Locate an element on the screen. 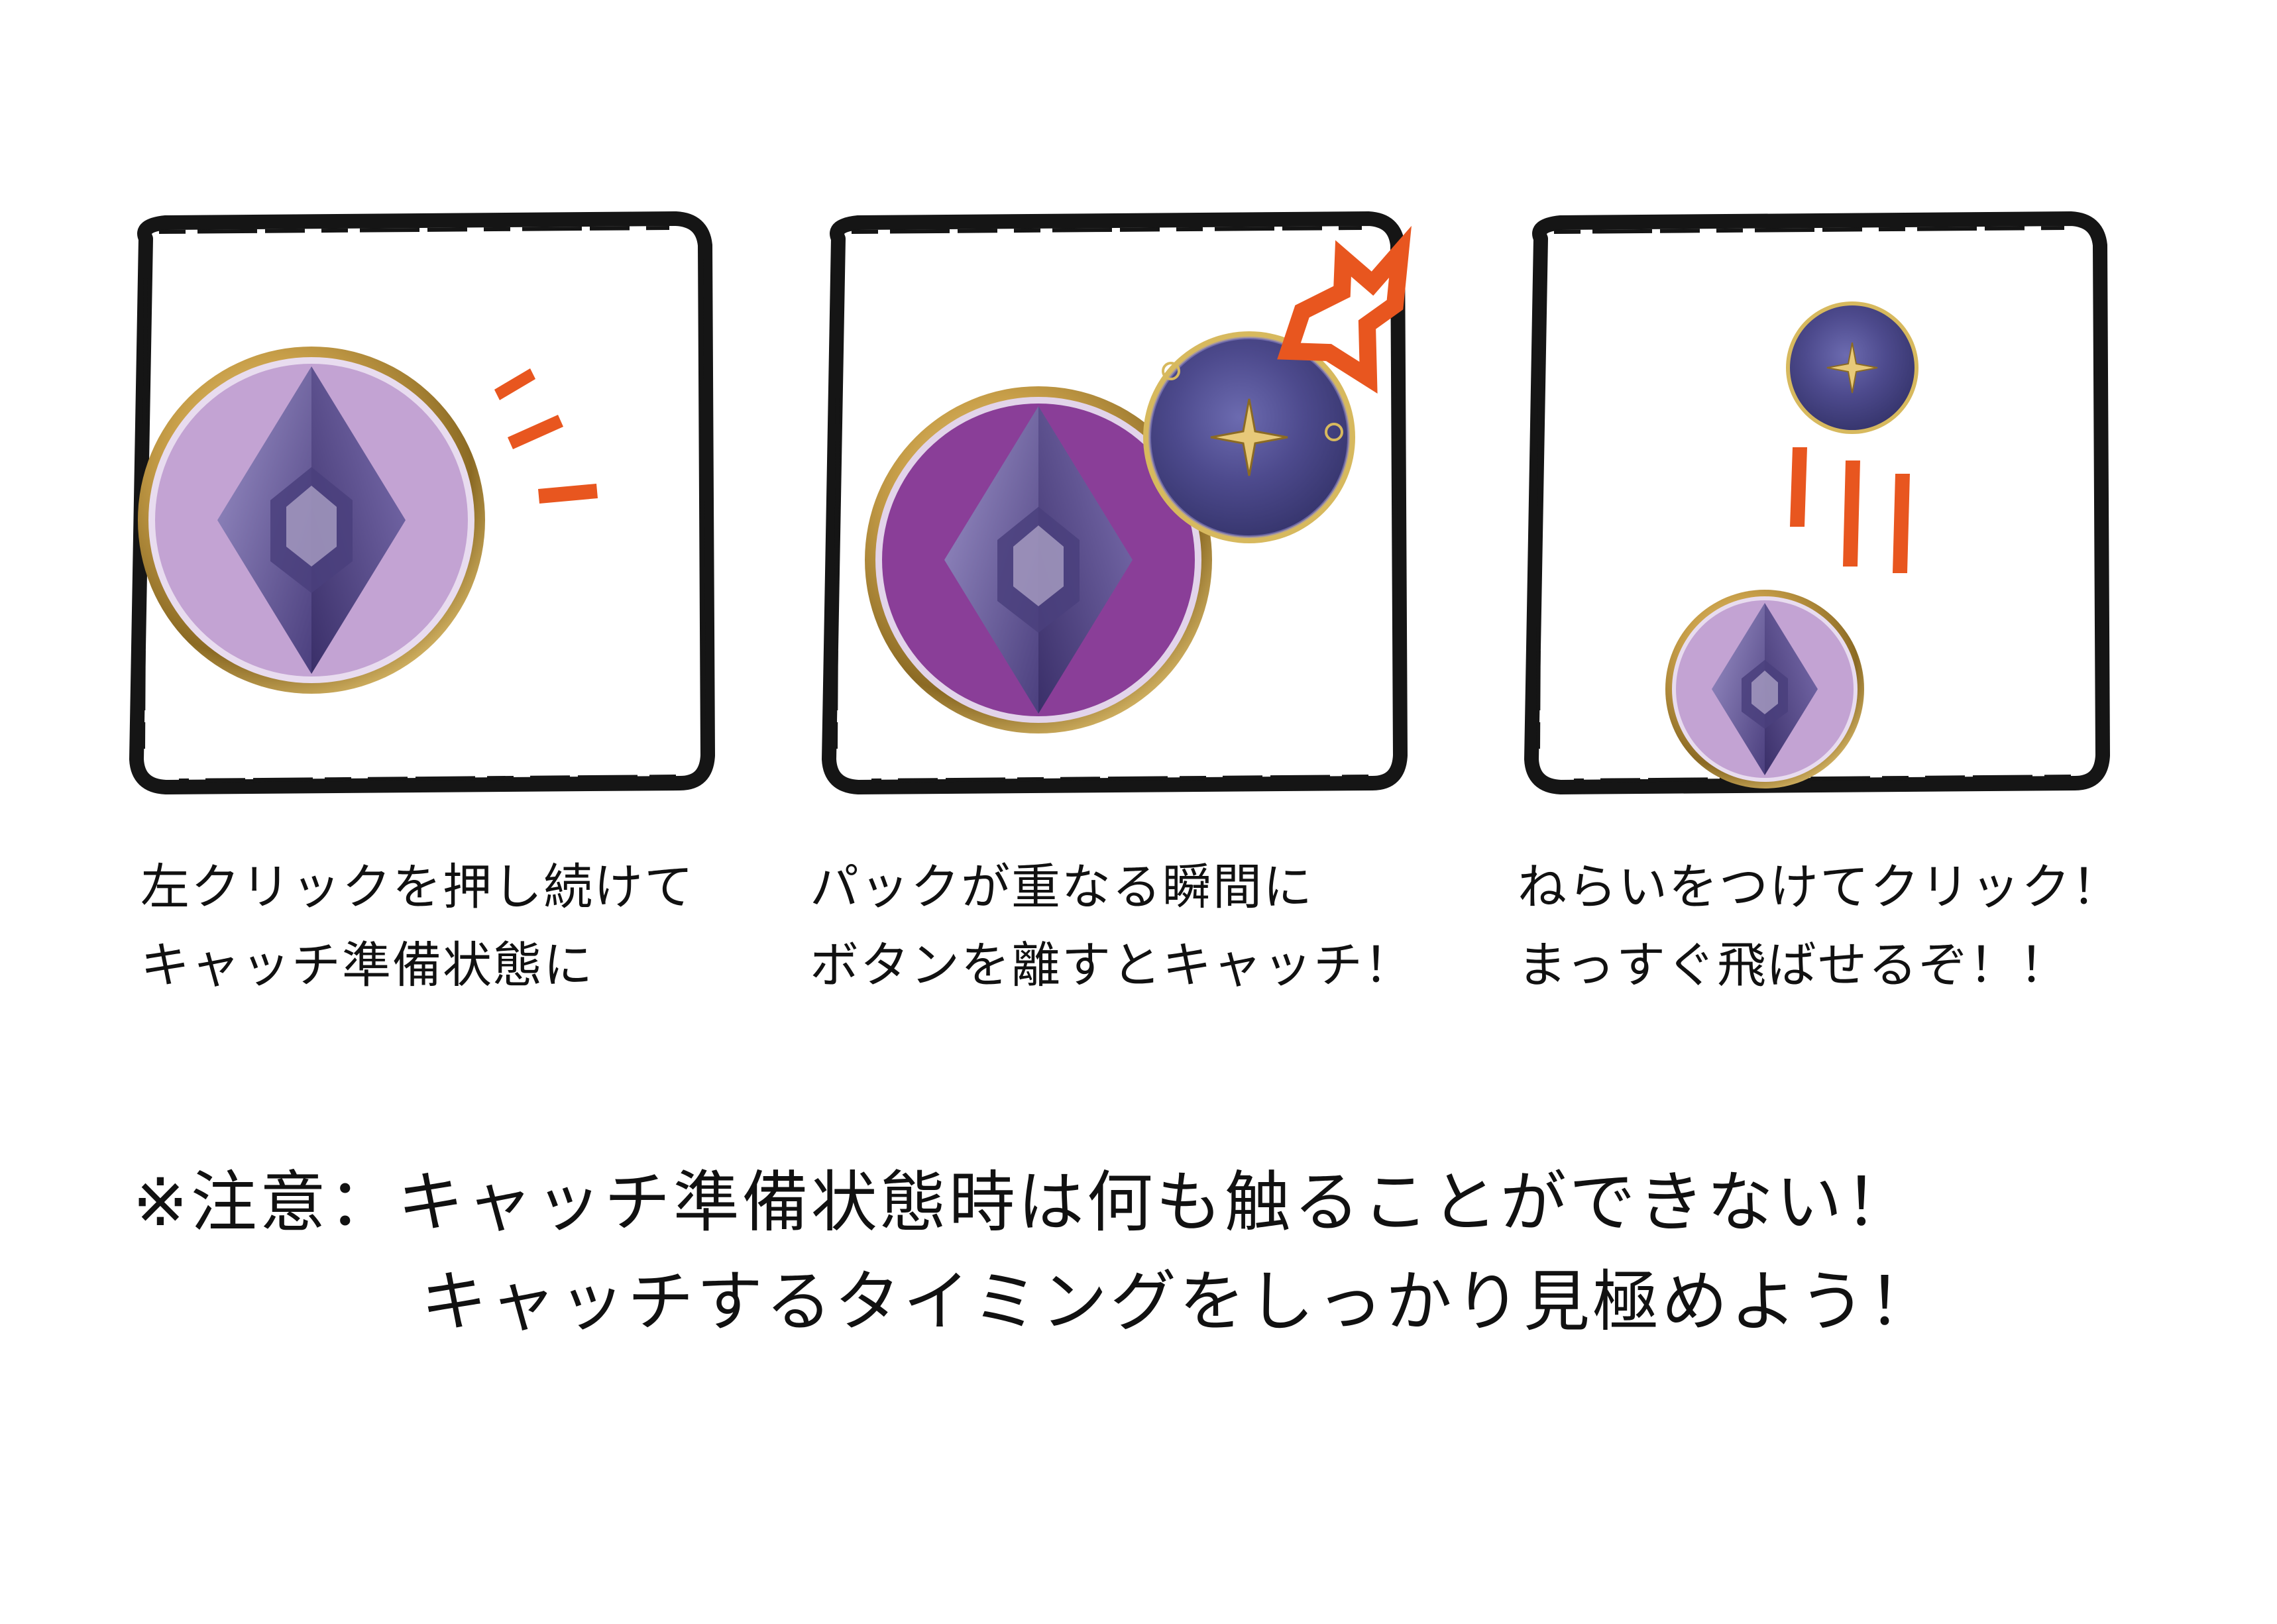  panel-catch-art is located at coordinates (1117, 502).